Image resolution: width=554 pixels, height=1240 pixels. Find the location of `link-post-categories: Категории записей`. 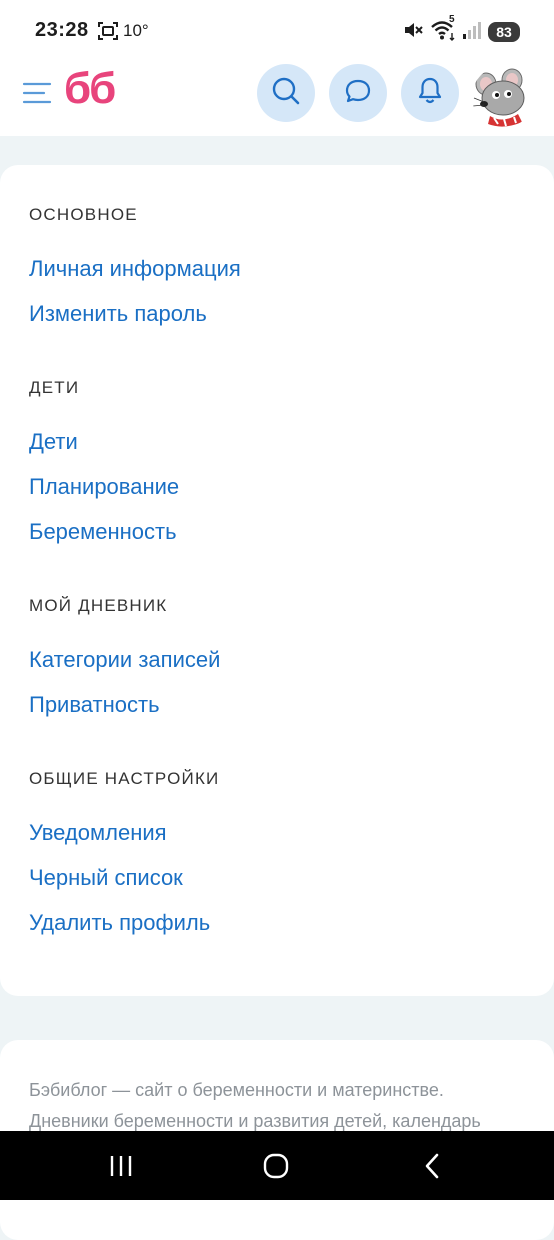

link-post-categories: Категории записей is located at coordinates (124, 660).